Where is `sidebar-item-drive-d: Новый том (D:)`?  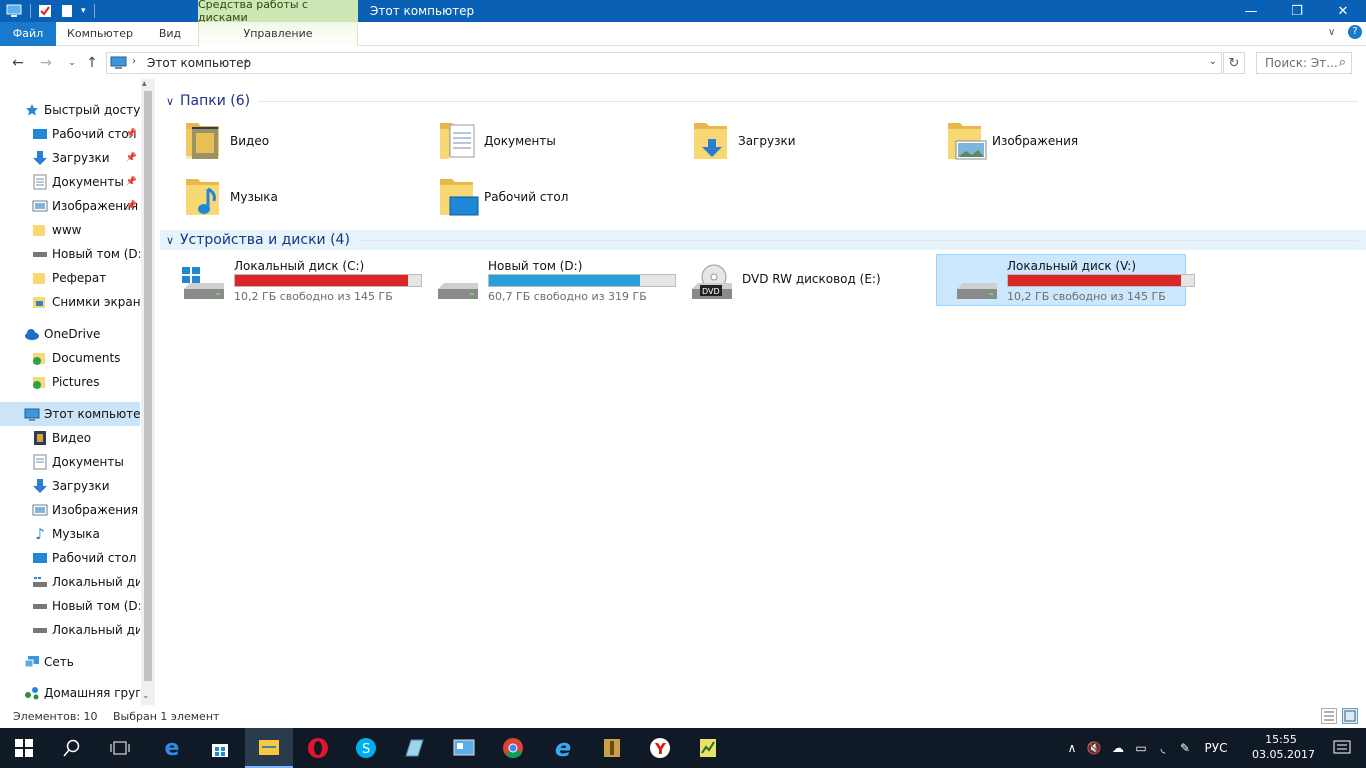
sidebar-item-drive-d: Новый том (D:) is located at coordinates (70, 254).